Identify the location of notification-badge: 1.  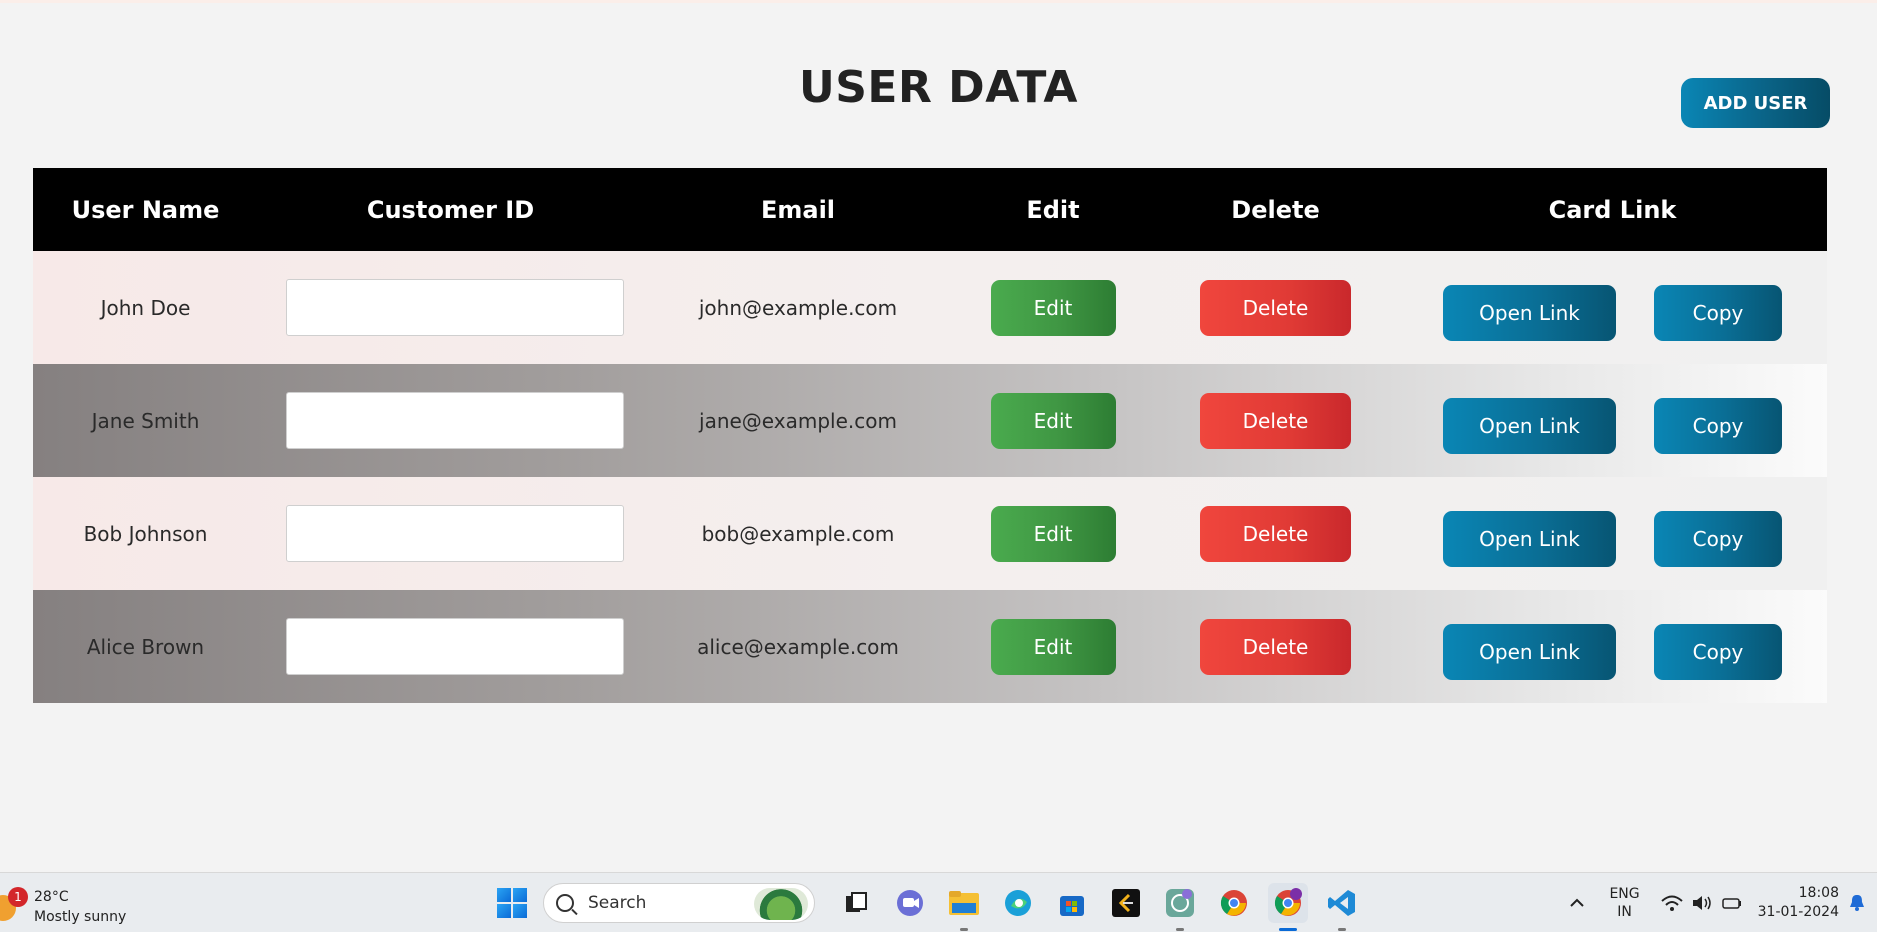
(18, 897).